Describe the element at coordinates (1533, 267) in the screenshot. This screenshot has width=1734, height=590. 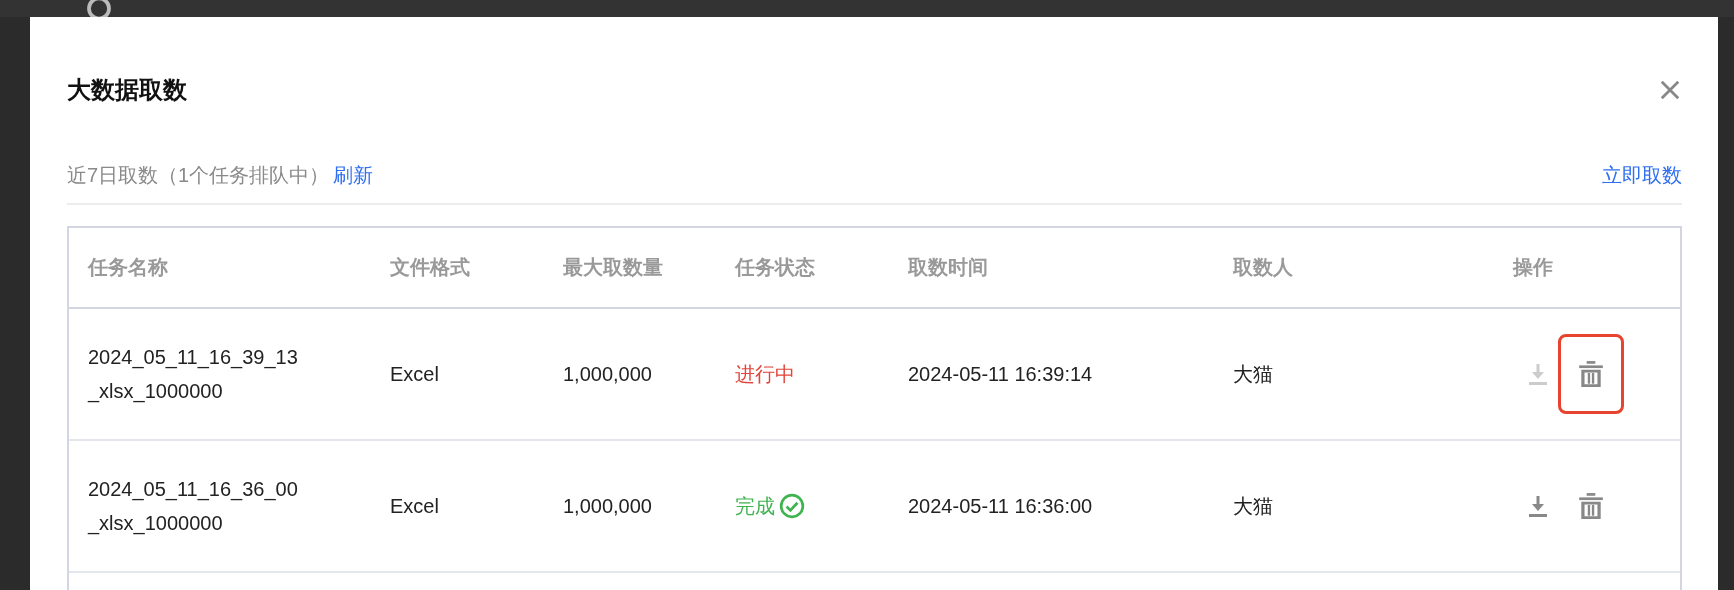
I see `column-header: 操作` at that location.